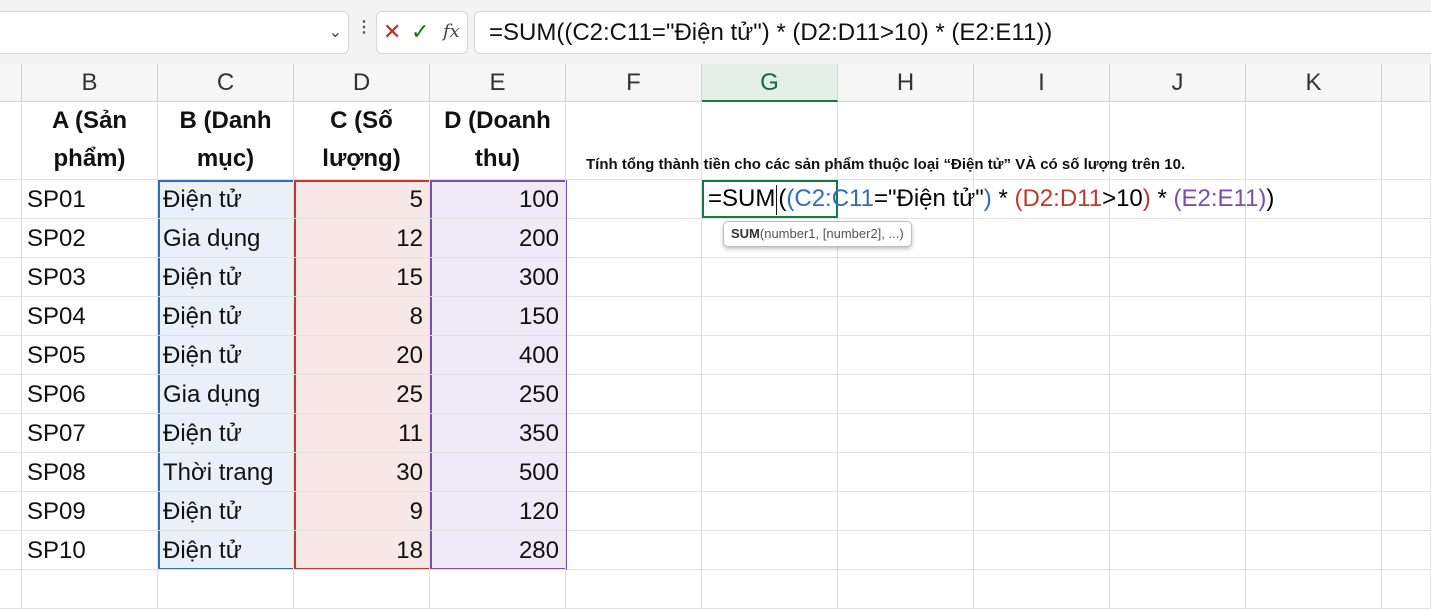 The image size is (1431, 609). I want to click on cell-revenue: 250, so click(498, 394).